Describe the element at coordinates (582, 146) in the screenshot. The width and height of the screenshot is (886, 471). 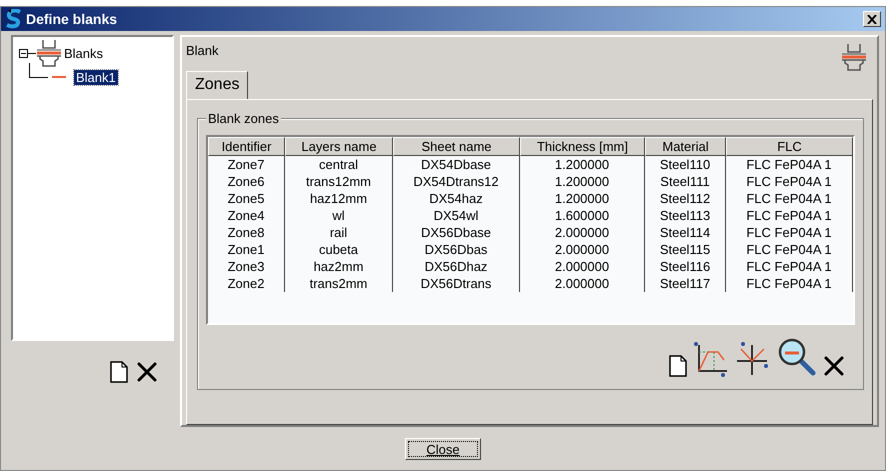
I see `column-header: Thickness [mm]` at that location.